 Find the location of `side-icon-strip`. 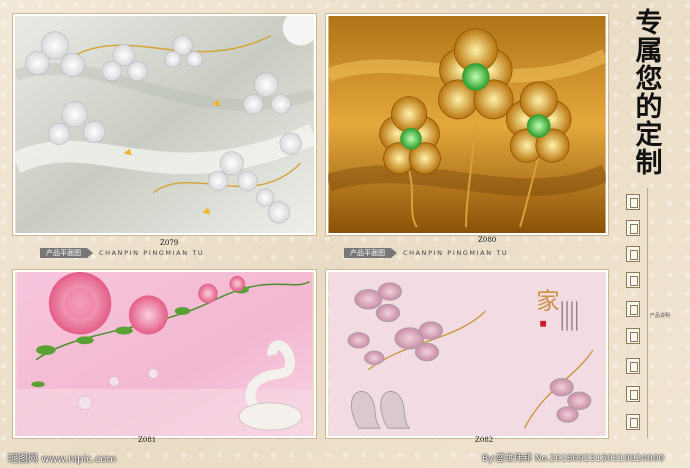

side-icon-strip is located at coordinates (633, 313).